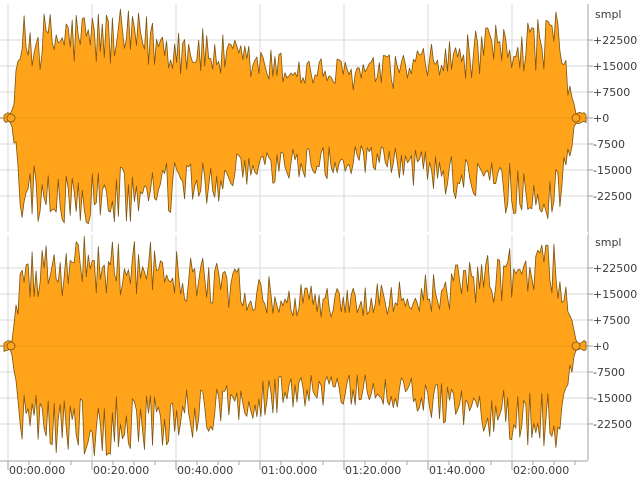 This screenshot has height=484, width=640. I want to click on units-label-channel-1: smpl, so click(608, 14).